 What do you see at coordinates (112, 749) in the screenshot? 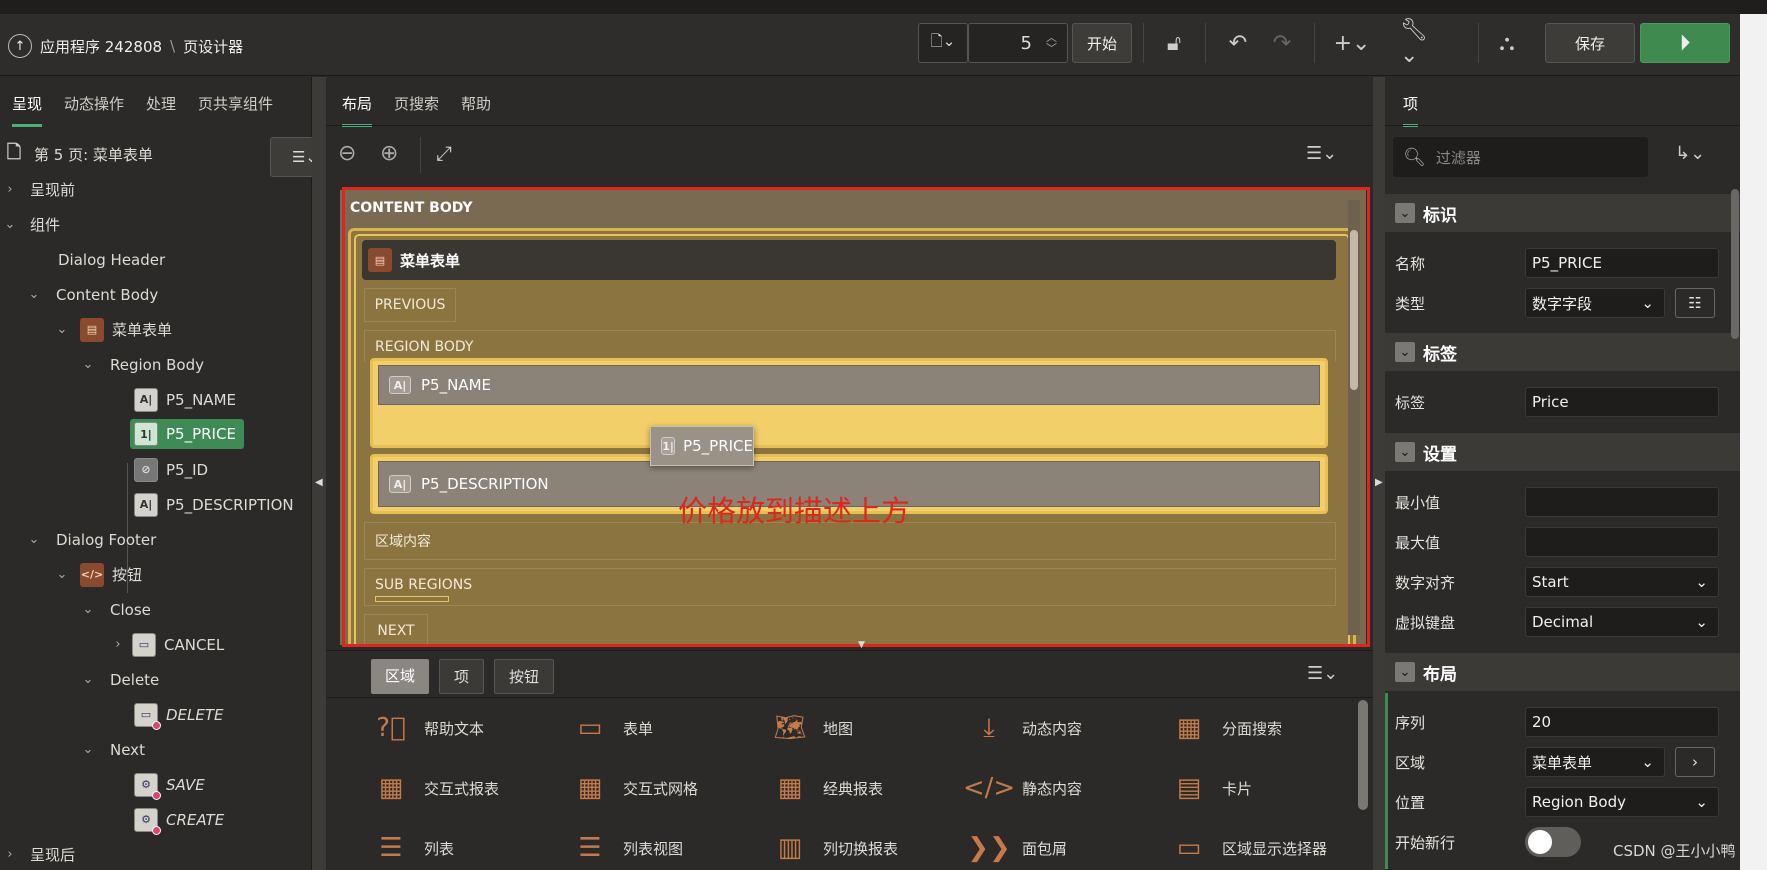
I see `tree-next-group: ⌄ Next` at bounding box center [112, 749].